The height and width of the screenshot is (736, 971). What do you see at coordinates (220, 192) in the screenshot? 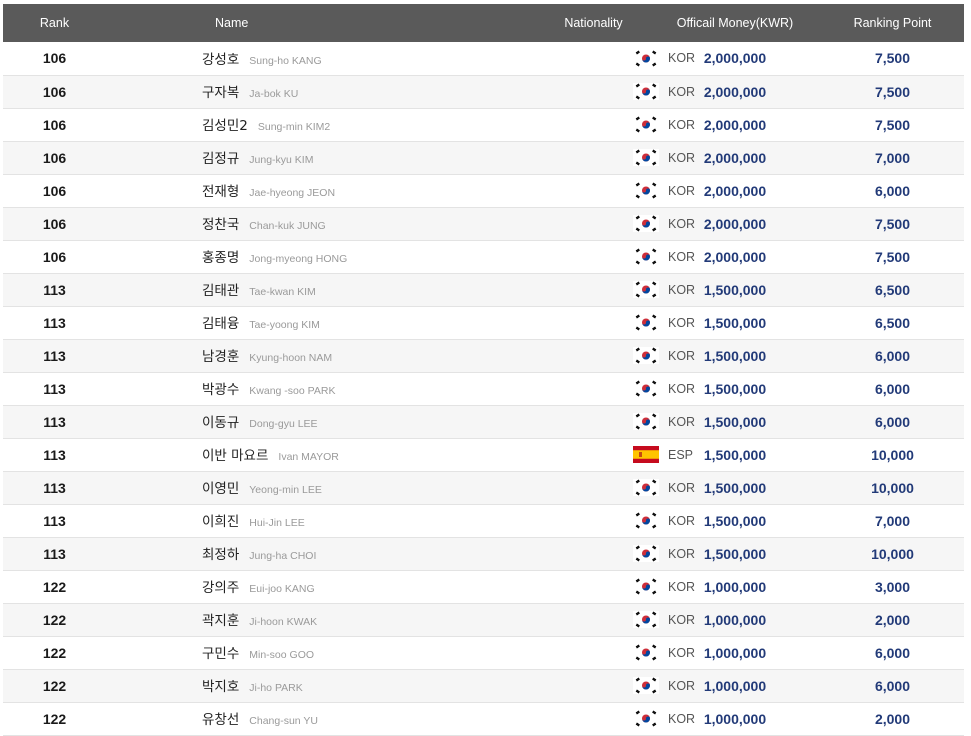
I see `player-korean-name: 전재형` at bounding box center [220, 192].